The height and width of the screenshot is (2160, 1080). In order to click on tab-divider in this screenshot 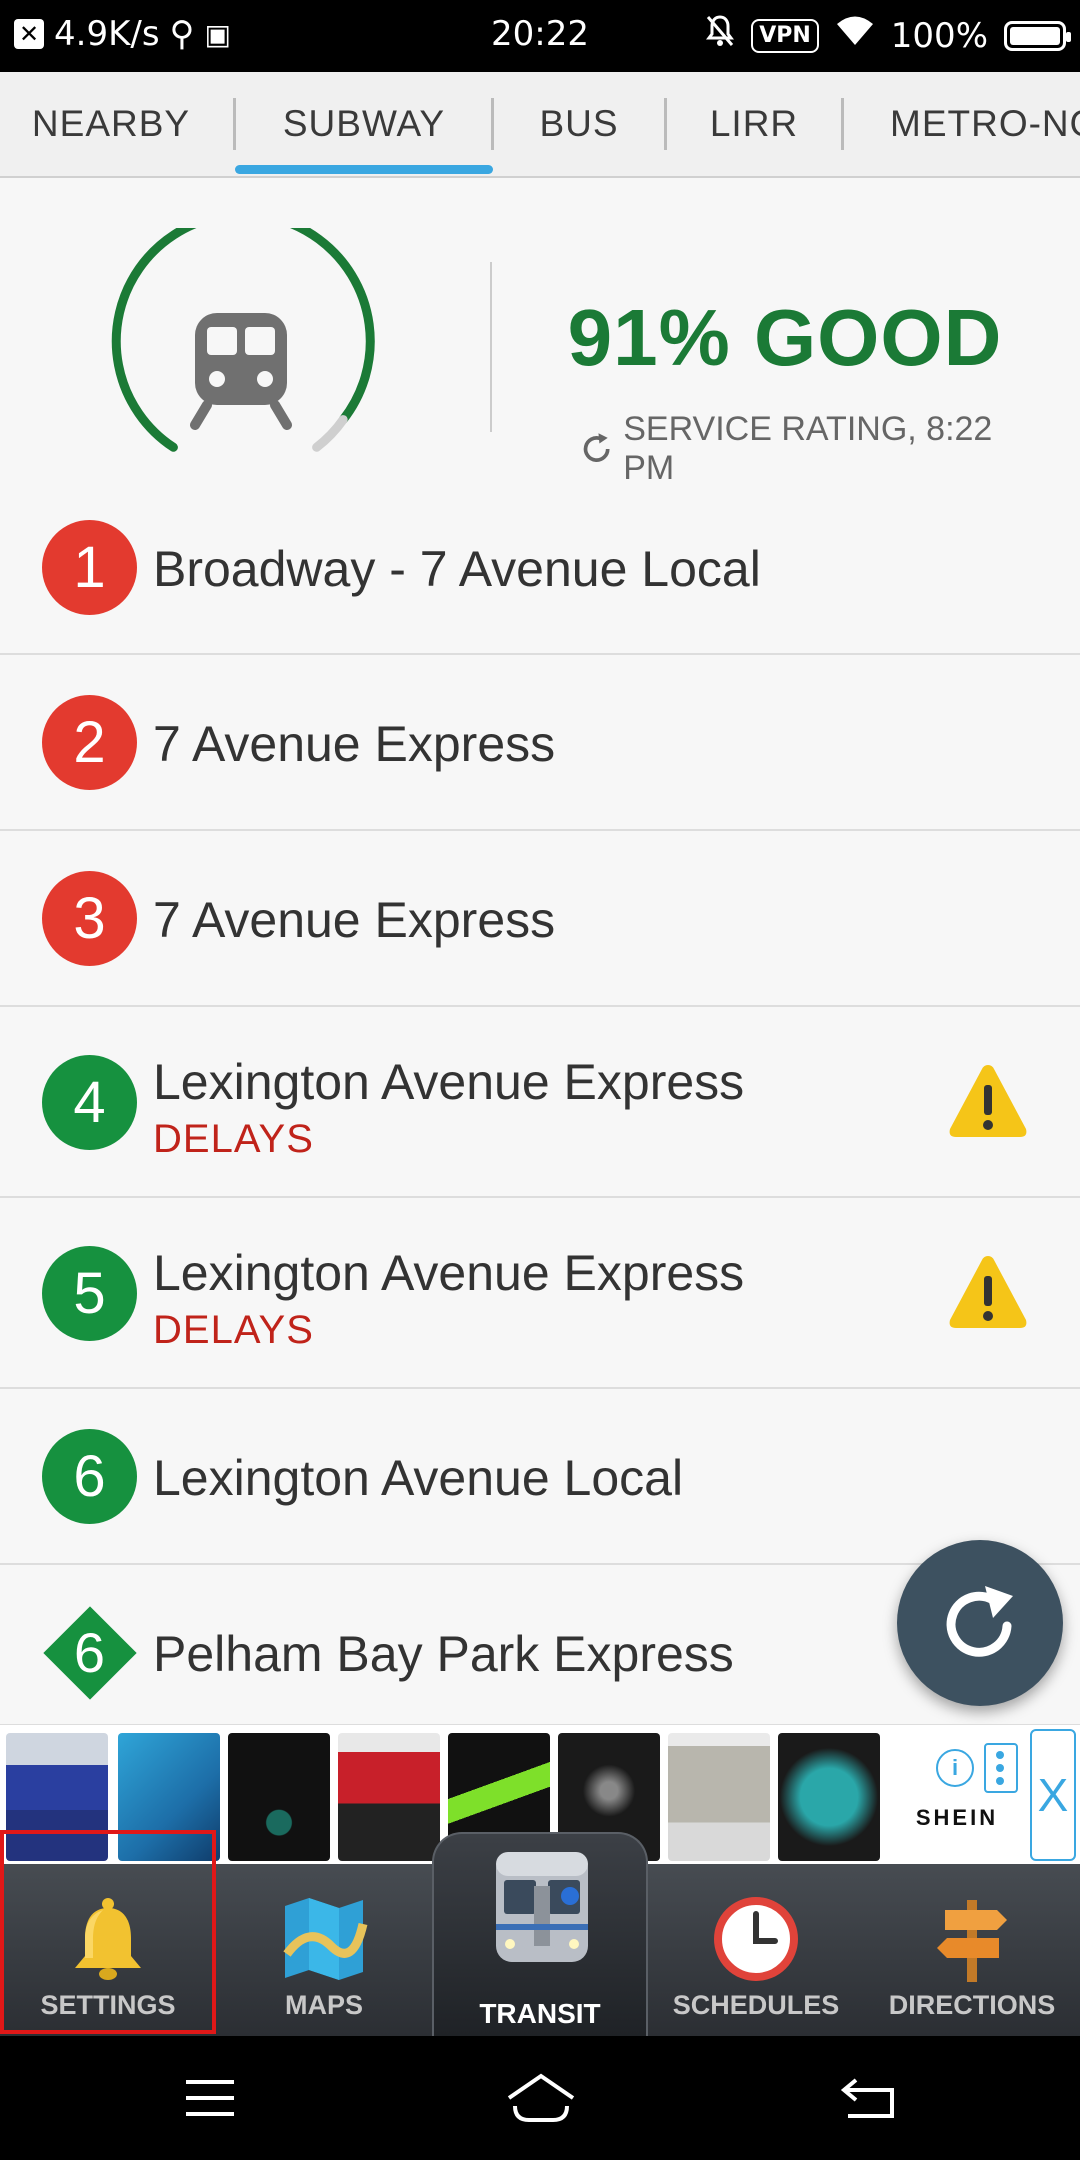, I will do `click(842, 124)`.